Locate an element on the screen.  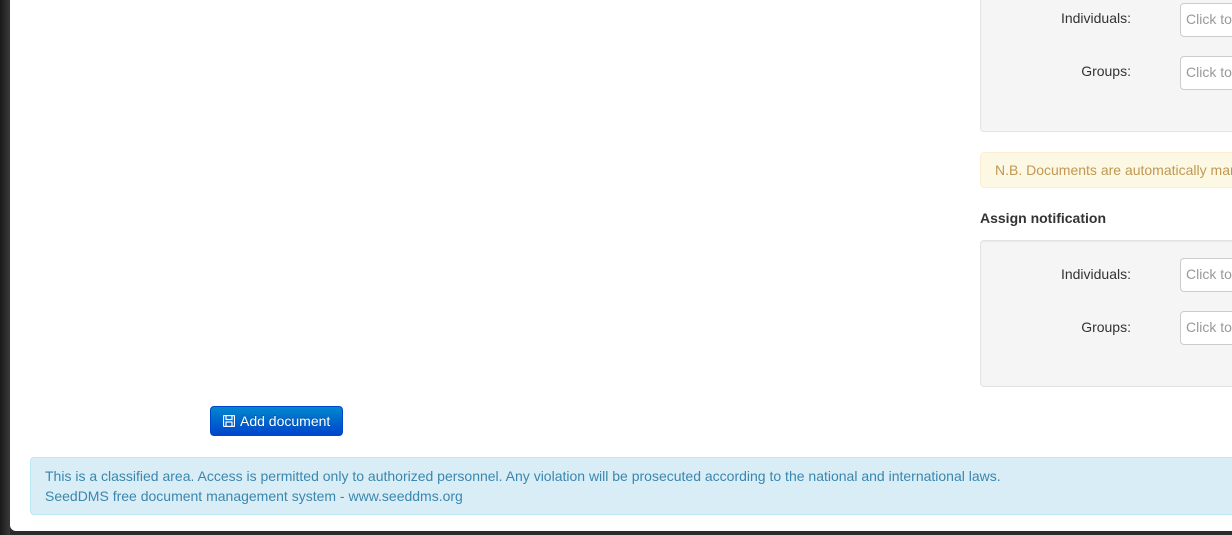
notify-groups-select: Click to is located at coordinates (1206, 328).